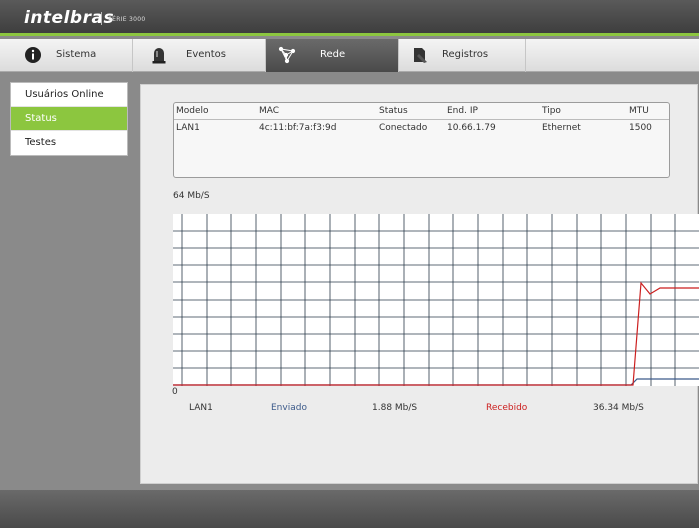 This screenshot has height=528, width=699. Describe the element at coordinates (436, 382) in the screenshot. I see `sent-series-line` at that location.